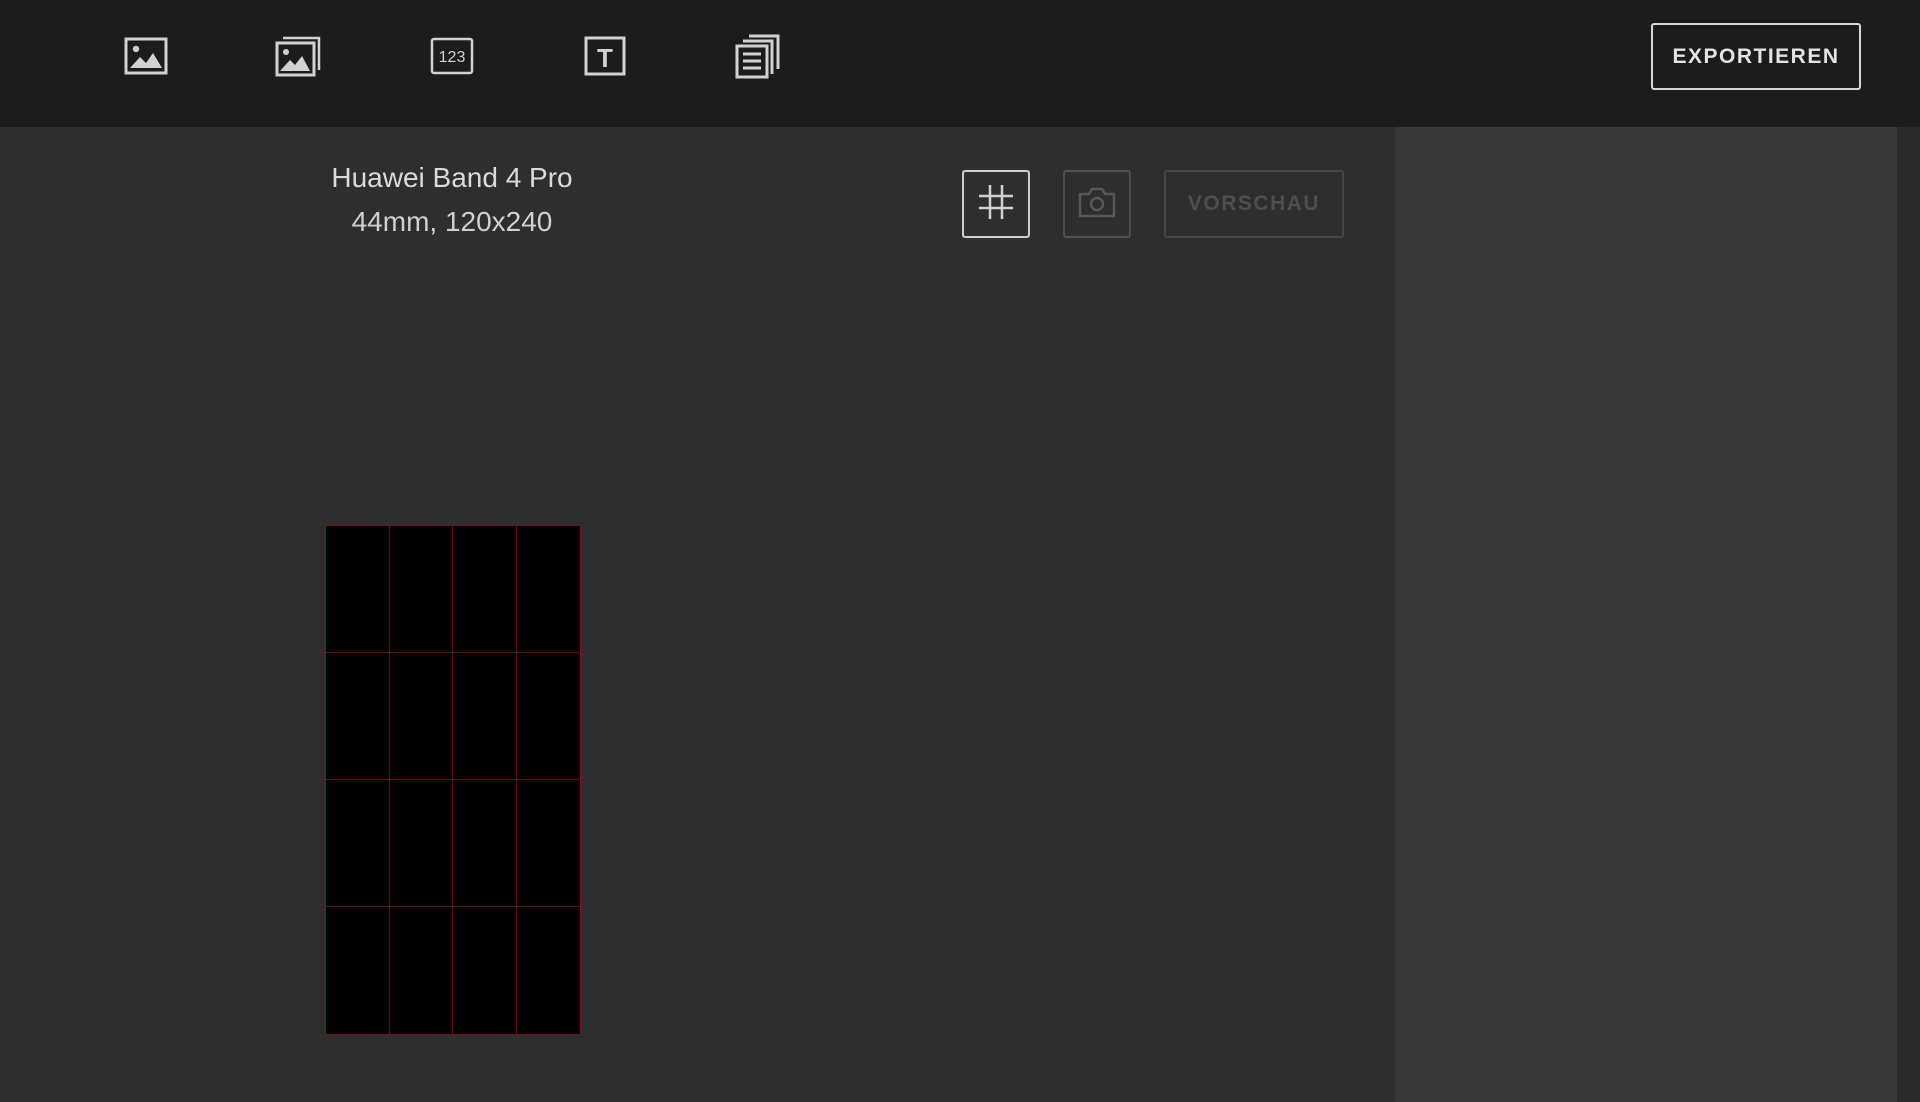 This screenshot has height=1102, width=1920. I want to click on grid-icon, so click(996, 204).